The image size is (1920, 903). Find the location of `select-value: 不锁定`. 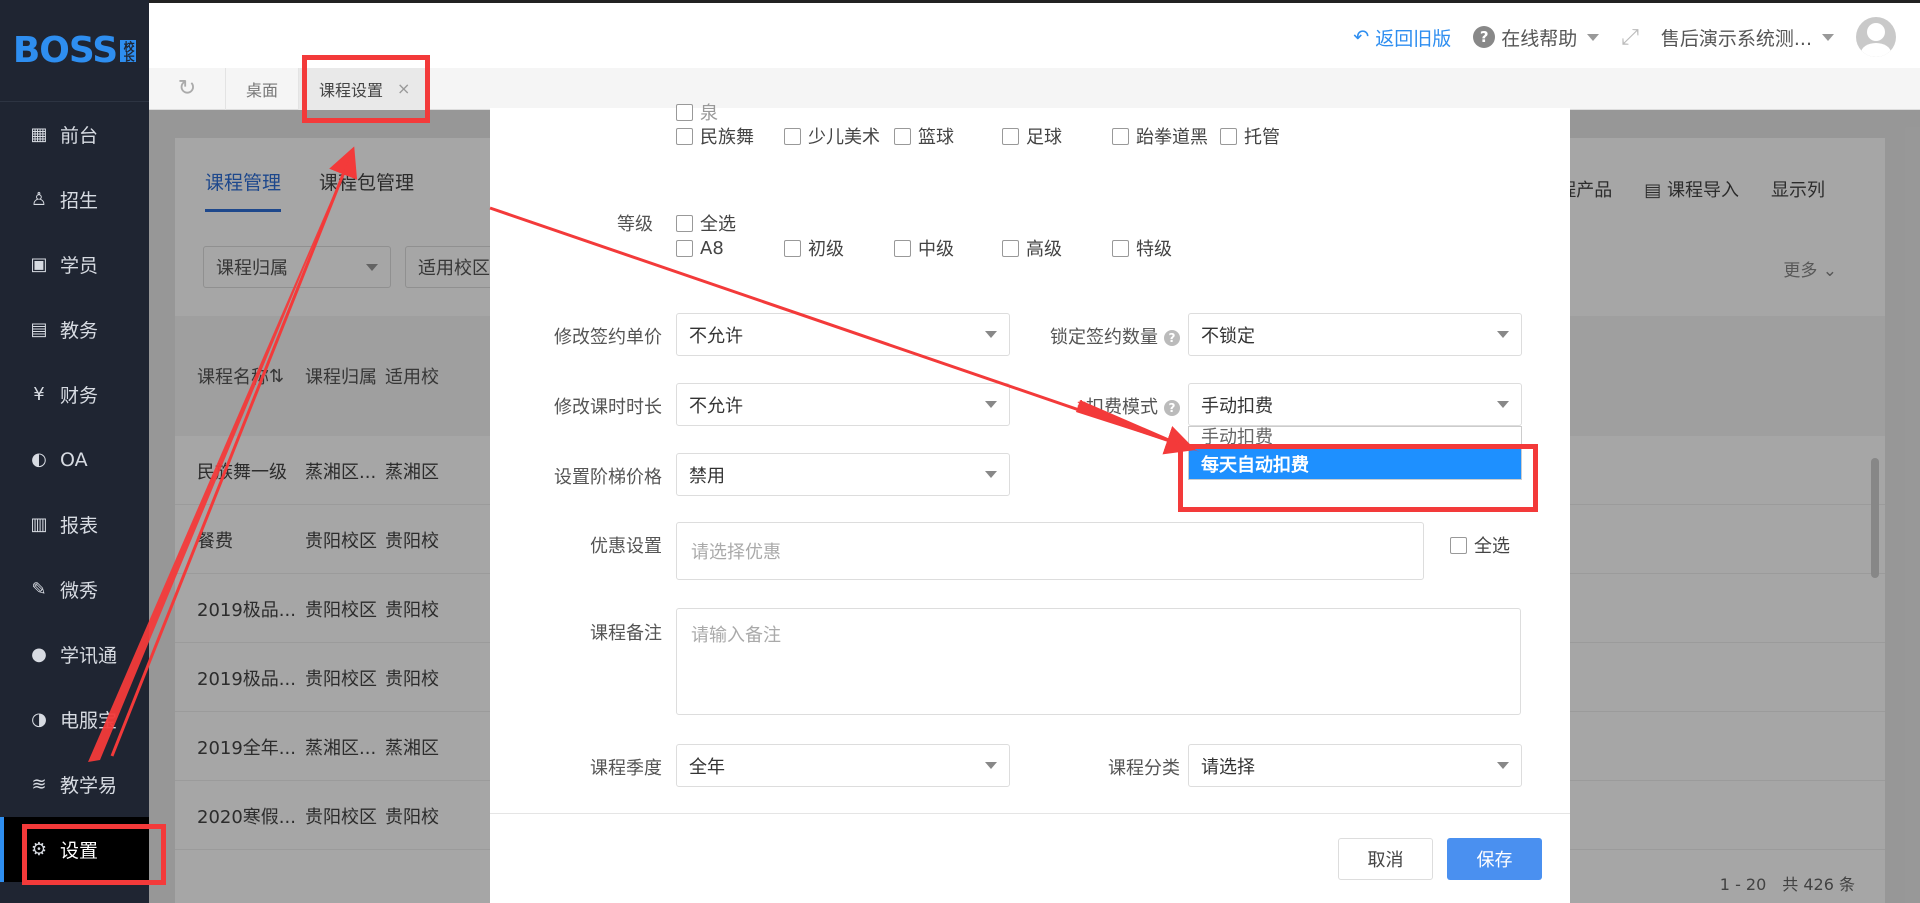

select-value: 不锁定 is located at coordinates (1228, 336).